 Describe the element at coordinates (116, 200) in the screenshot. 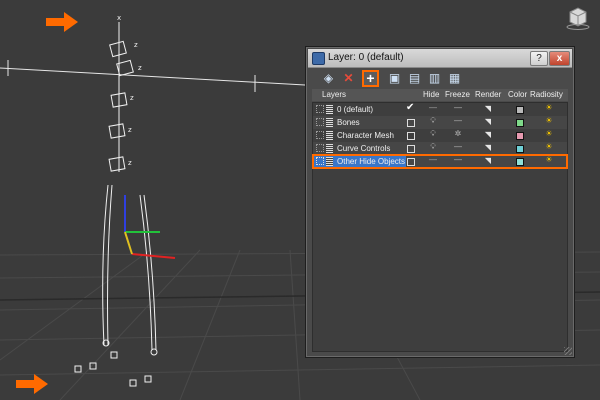

I see `skeleton: x z z z z z` at that location.